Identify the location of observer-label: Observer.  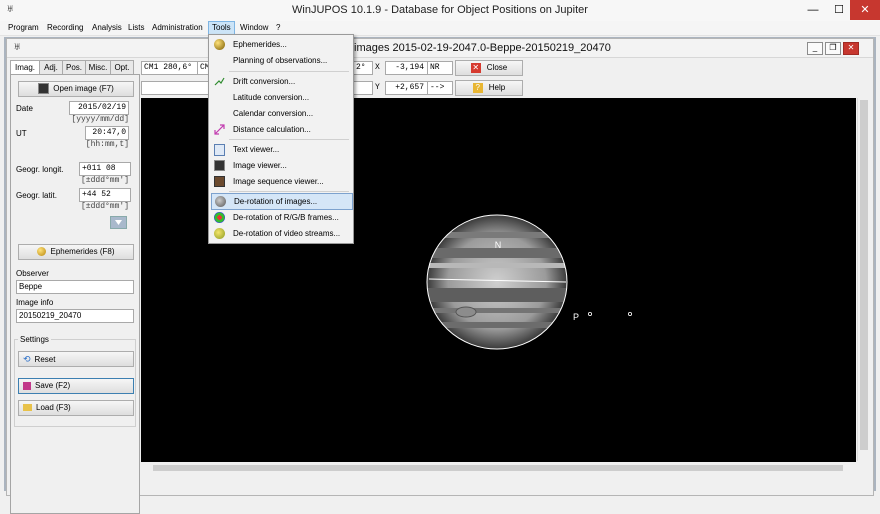
(32, 273).